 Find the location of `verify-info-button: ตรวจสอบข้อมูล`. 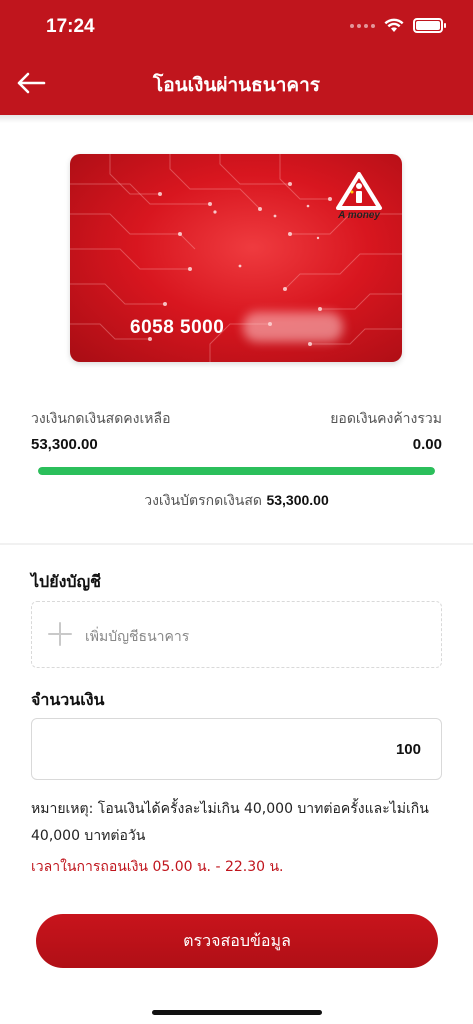

verify-info-button: ตรวจสอบข้อมูล is located at coordinates (237, 941).